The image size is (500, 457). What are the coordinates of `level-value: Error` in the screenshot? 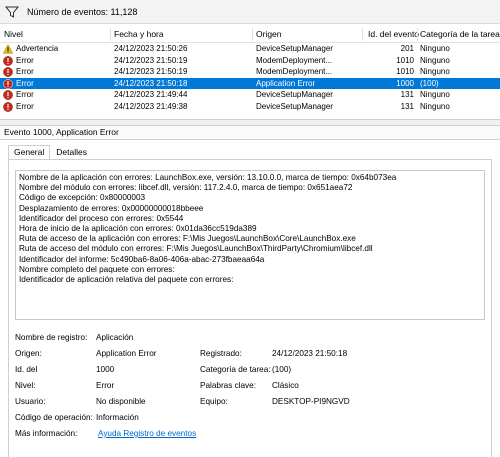 It's located at (105, 385).